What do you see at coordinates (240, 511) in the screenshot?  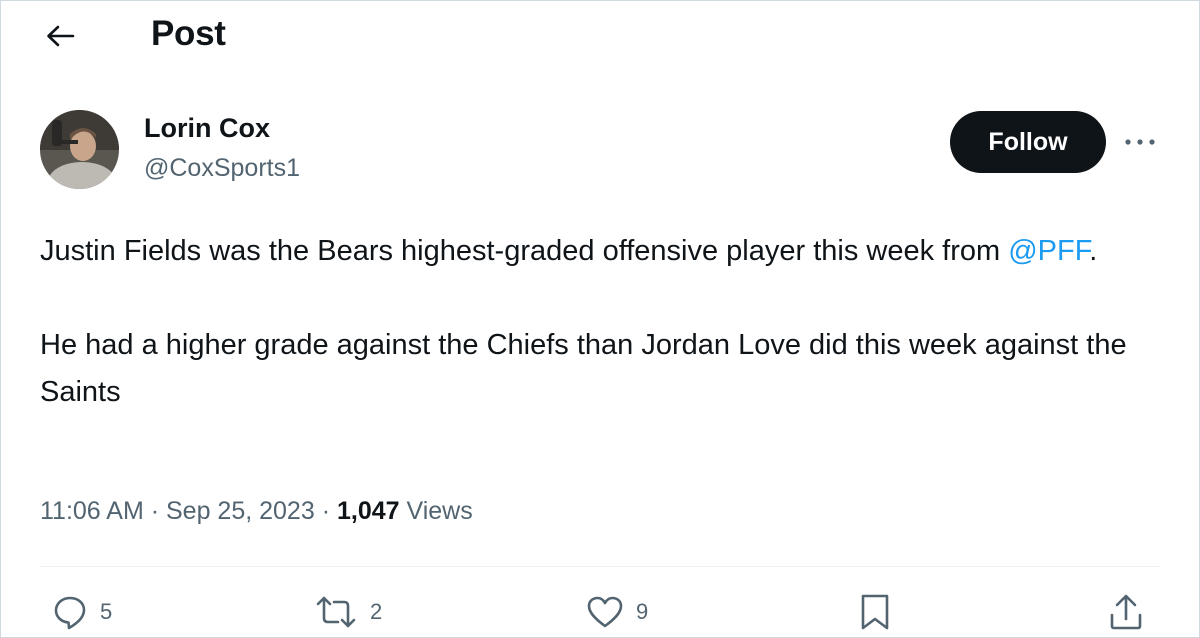 I see `post-date: Sep 25, 2023` at bounding box center [240, 511].